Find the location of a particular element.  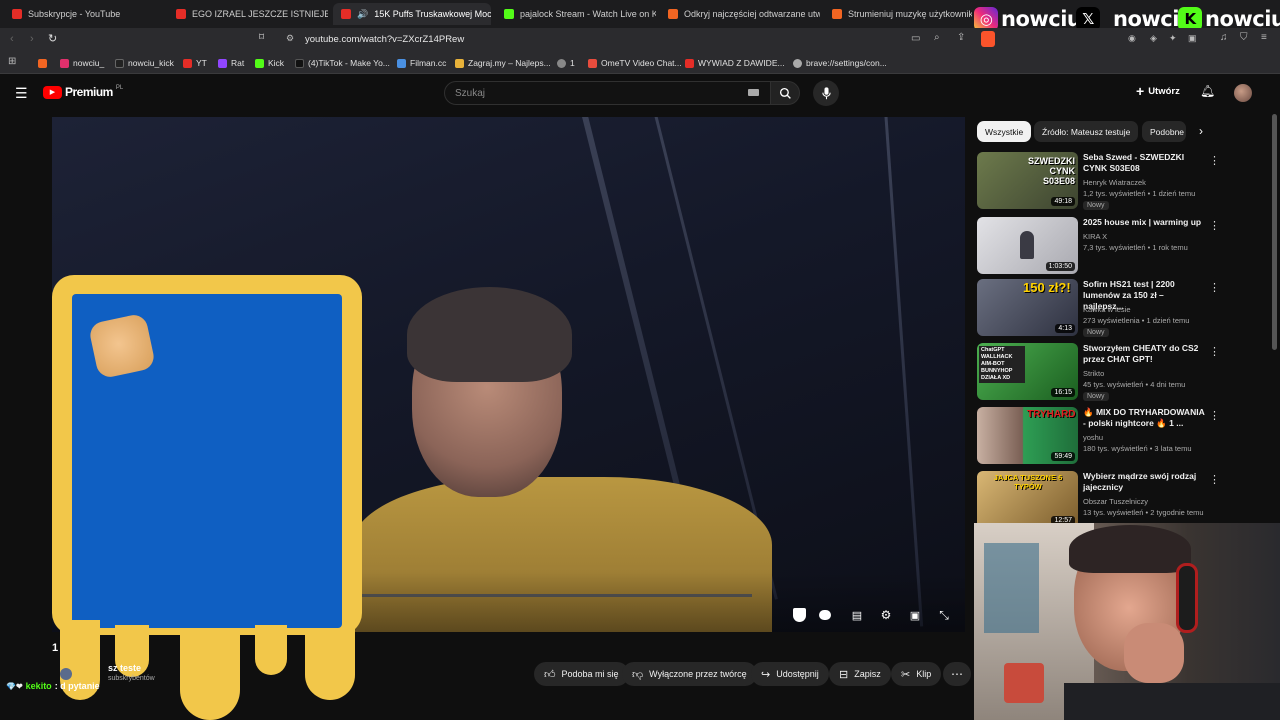

chevron-right-icon: › is located at coordinates (1201, 131).